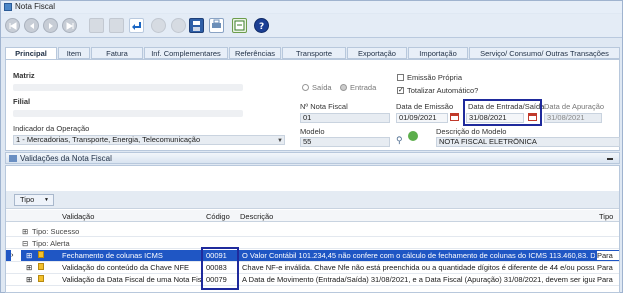 This screenshot has width=623, height=293. Describe the element at coordinates (425, 106) in the screenshot. I see `data-emissao-label: Data de Emissão` at that location.